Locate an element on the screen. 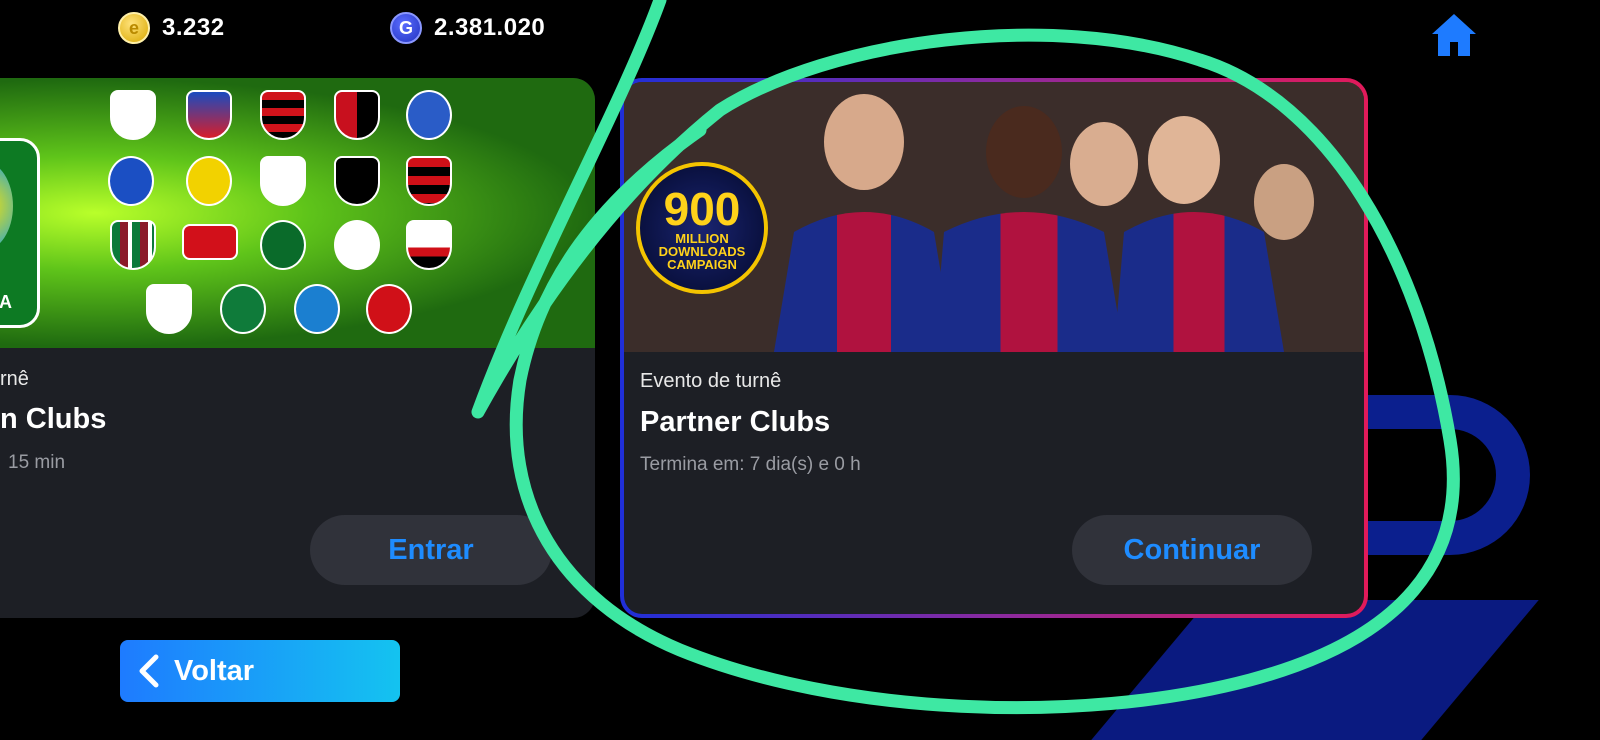 This screenshot has height=740, width=1600. home-button is located at coordinates (1454, 35).